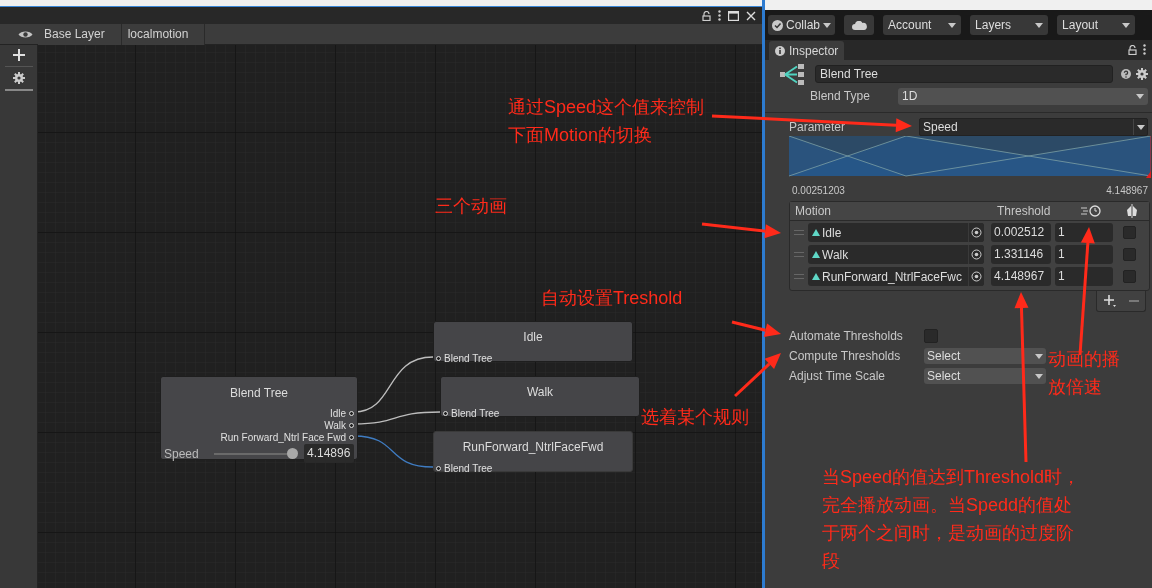  What do you see at coordinates (607, 121) in the screenshot?
I see `annotation-text: 通过Speed这个值来控制下面Motion的切换` at bounding box center [607, 121].